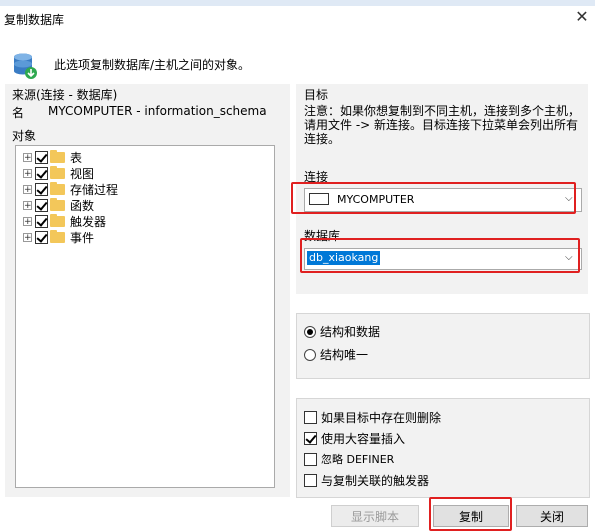  What do you see at coordinates (18, 113) in the screenshot?
I see `source-name-label: 名` at bounding box center [18, 113].